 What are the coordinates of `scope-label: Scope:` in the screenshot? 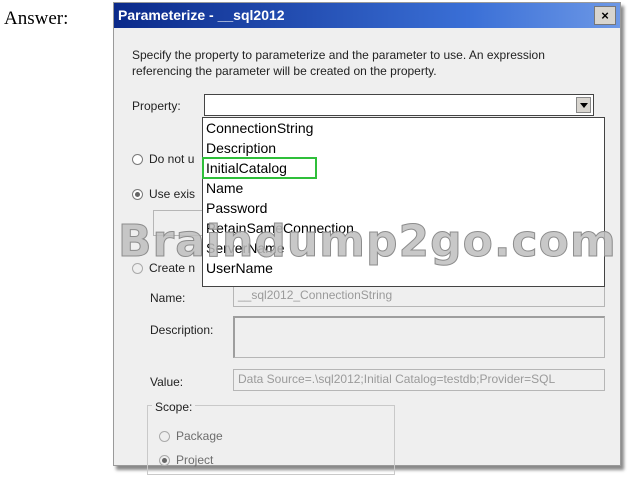 It's located at (174, 407).